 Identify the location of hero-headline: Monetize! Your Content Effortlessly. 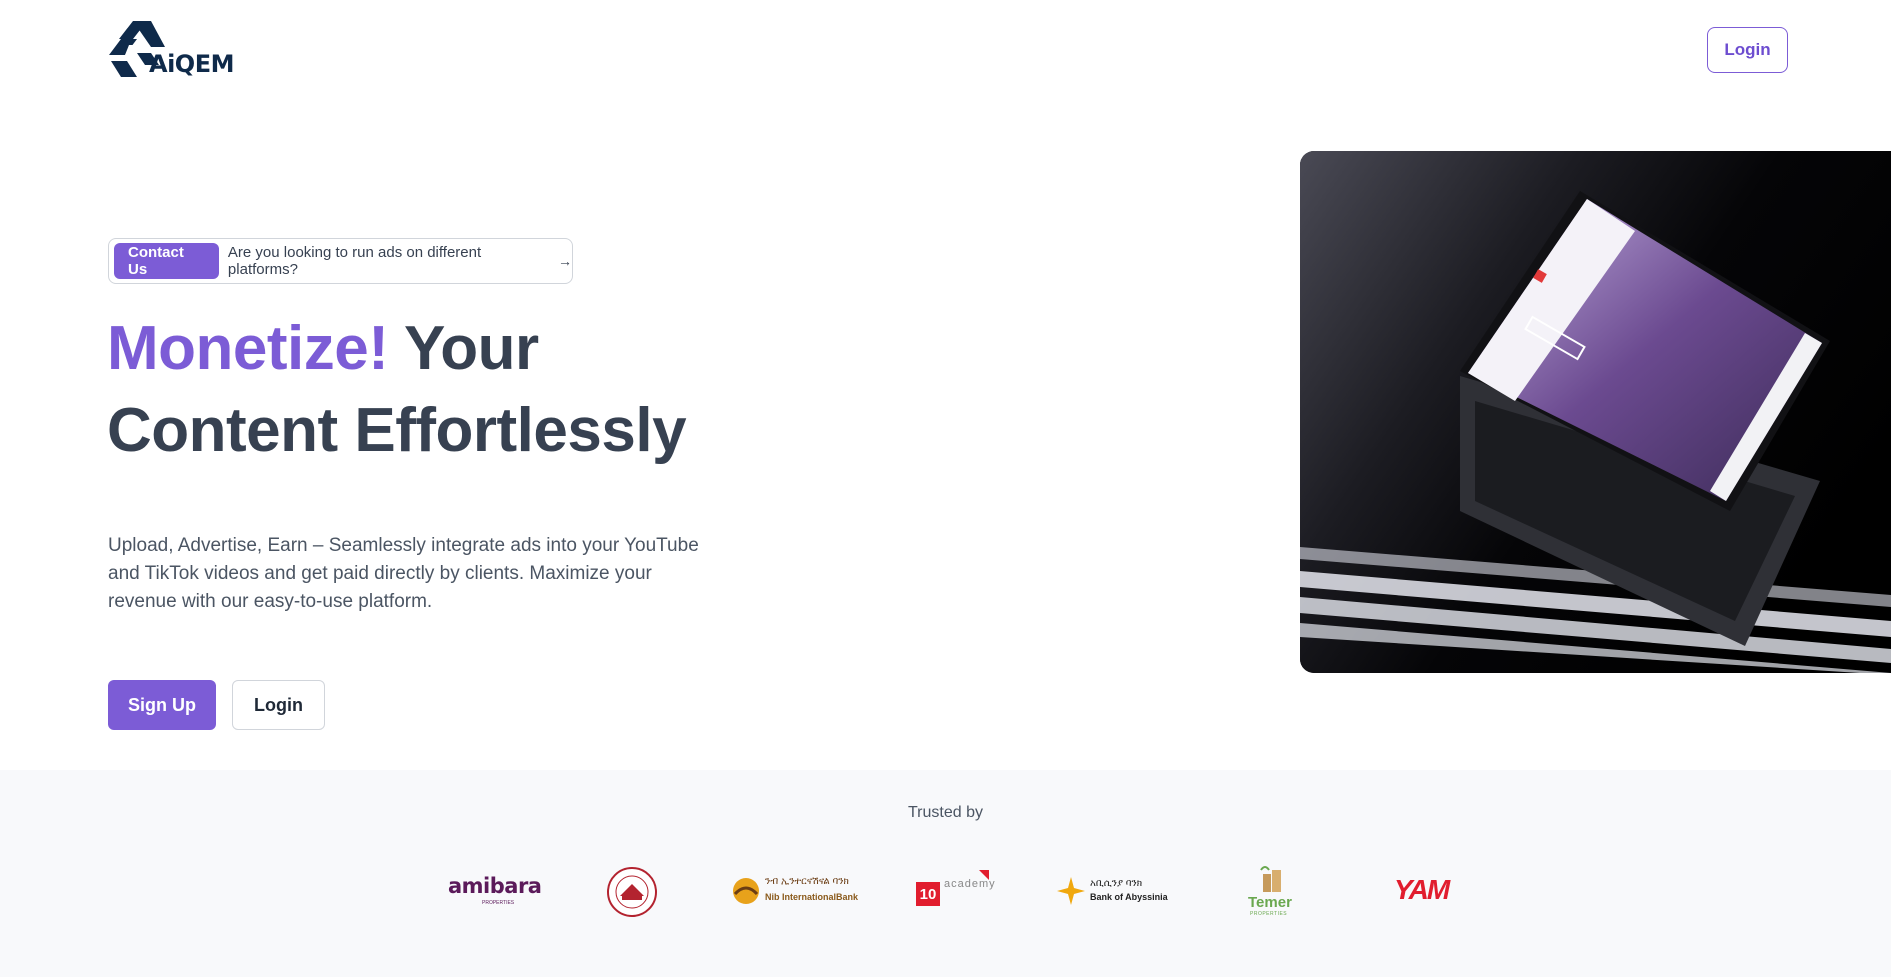
(427, 390).